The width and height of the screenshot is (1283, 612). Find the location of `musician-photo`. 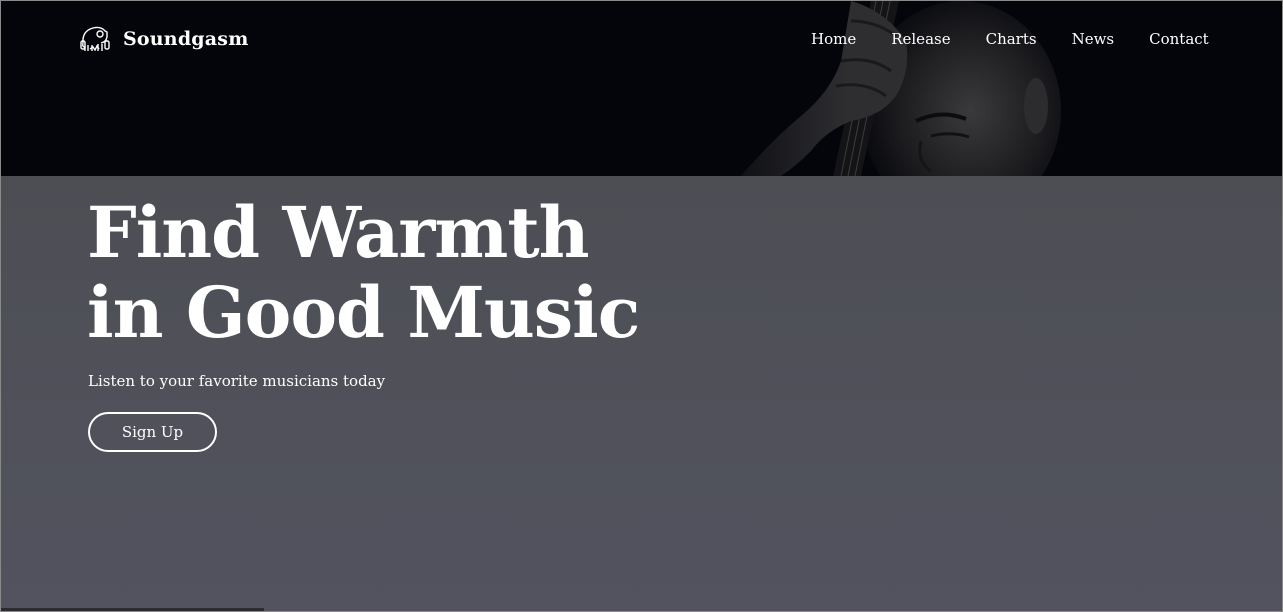

musician-photo is located at coordinates (991, 88).